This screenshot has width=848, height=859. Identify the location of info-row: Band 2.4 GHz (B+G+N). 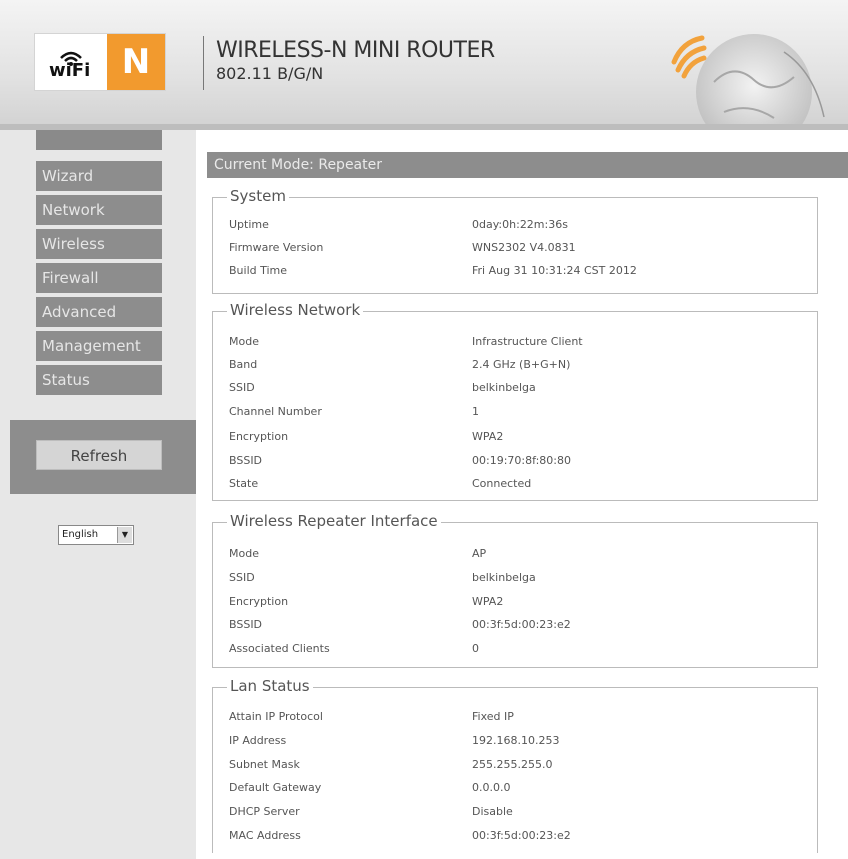
(509, 365).